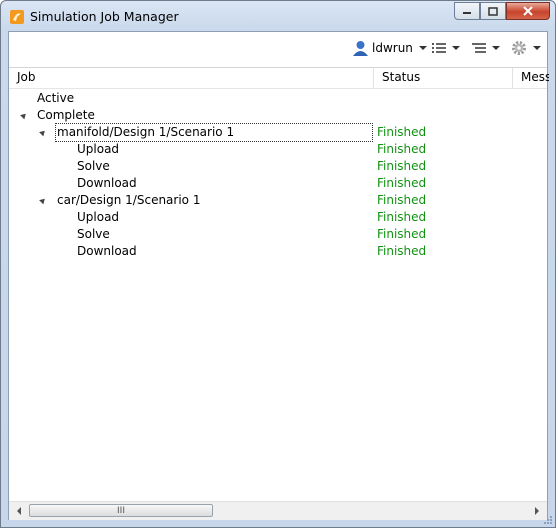  What do you see at coordinates (519, 48) in the screenshot?
I see `settings-gear-icon` at bounding box center [519, 48].